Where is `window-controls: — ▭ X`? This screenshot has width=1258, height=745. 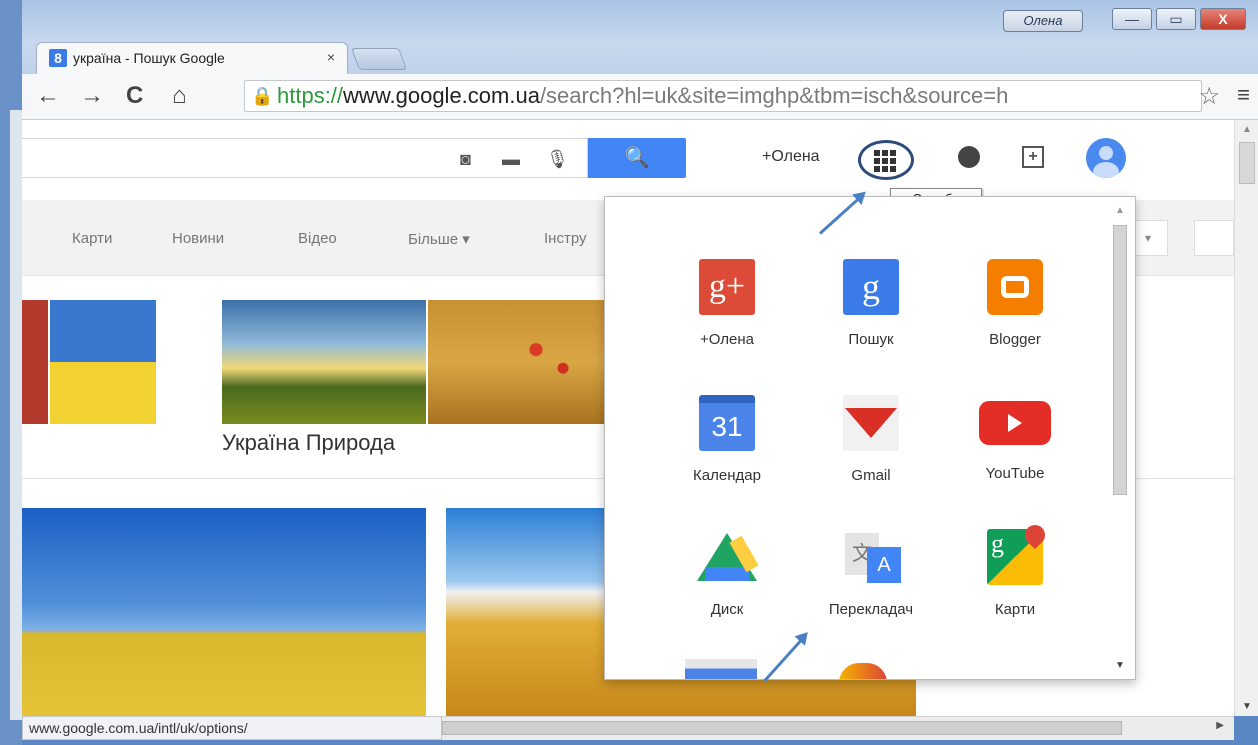 window-controls: — ▭ X is located at coordinates (1179, 19).